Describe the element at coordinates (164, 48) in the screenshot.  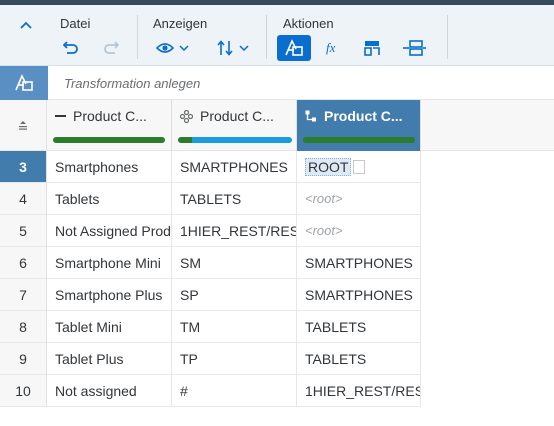
I see `eye-icon` at that location.